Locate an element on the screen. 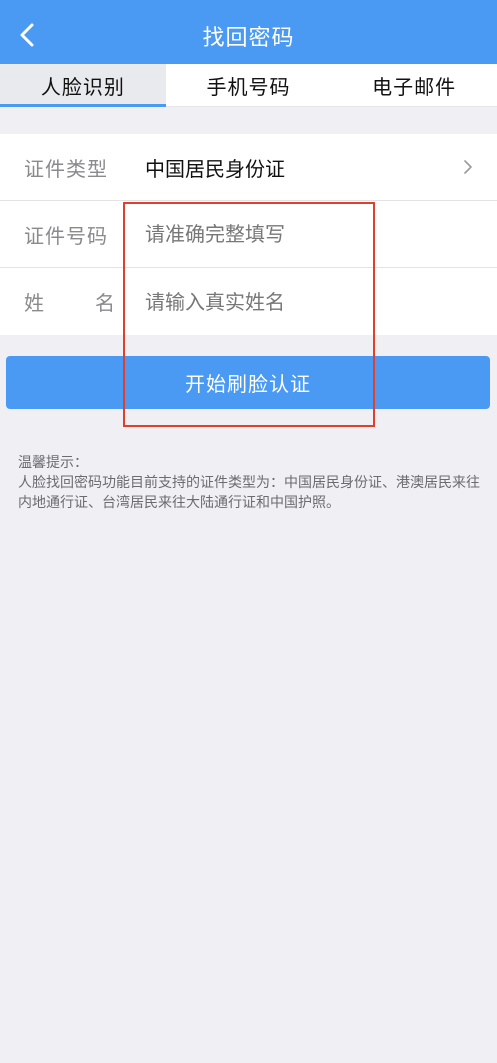  tip-title: 温馨提示： is located at coordinates (53, 463).